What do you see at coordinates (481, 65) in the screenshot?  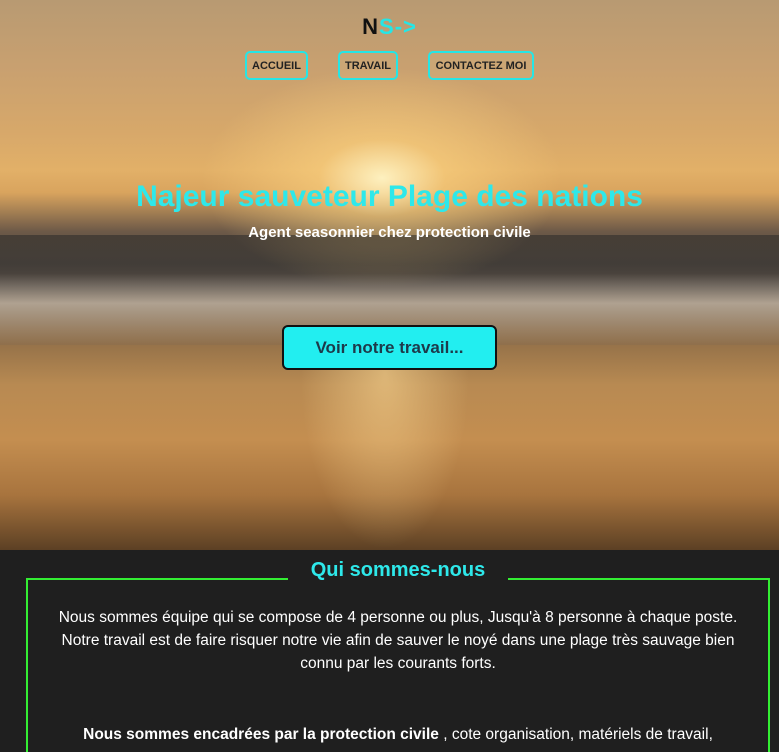 I see `nav-contact-button: CONTACTEZ MOI` at bounding box center [481, 65].